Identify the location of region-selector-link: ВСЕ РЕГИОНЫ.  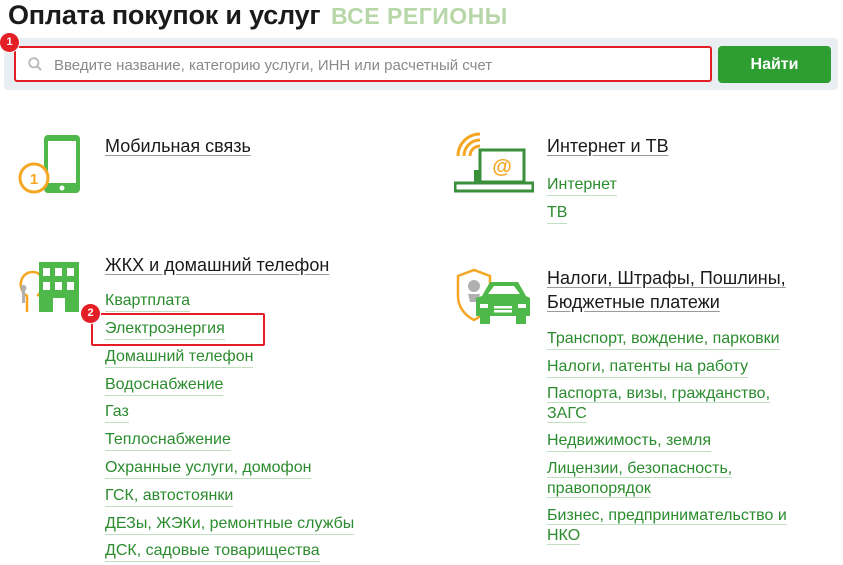
(419, 16).